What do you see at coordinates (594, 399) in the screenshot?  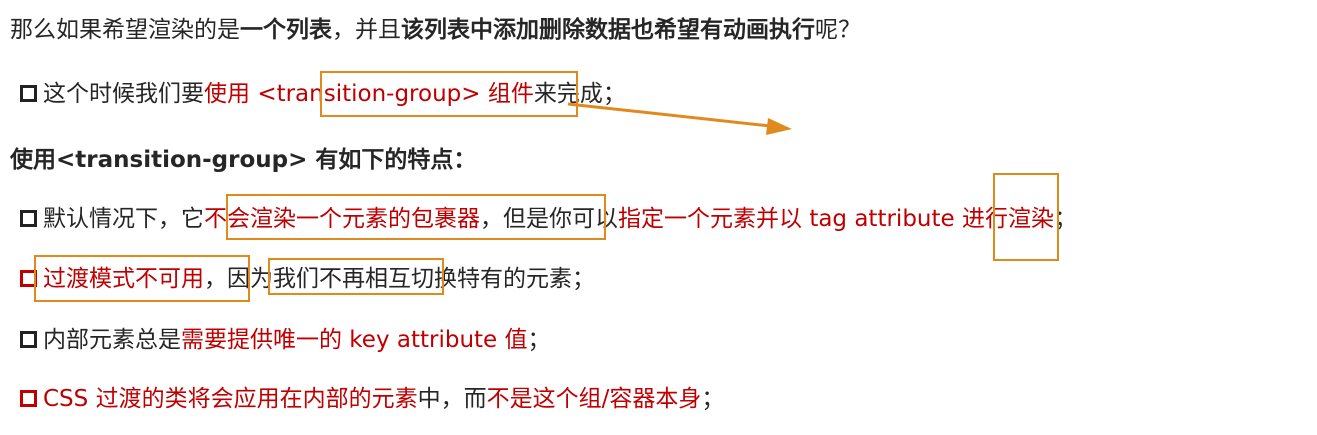 I see `feature4-not-container: 不是这个组/容器本身` at bounding box center [594, 399].